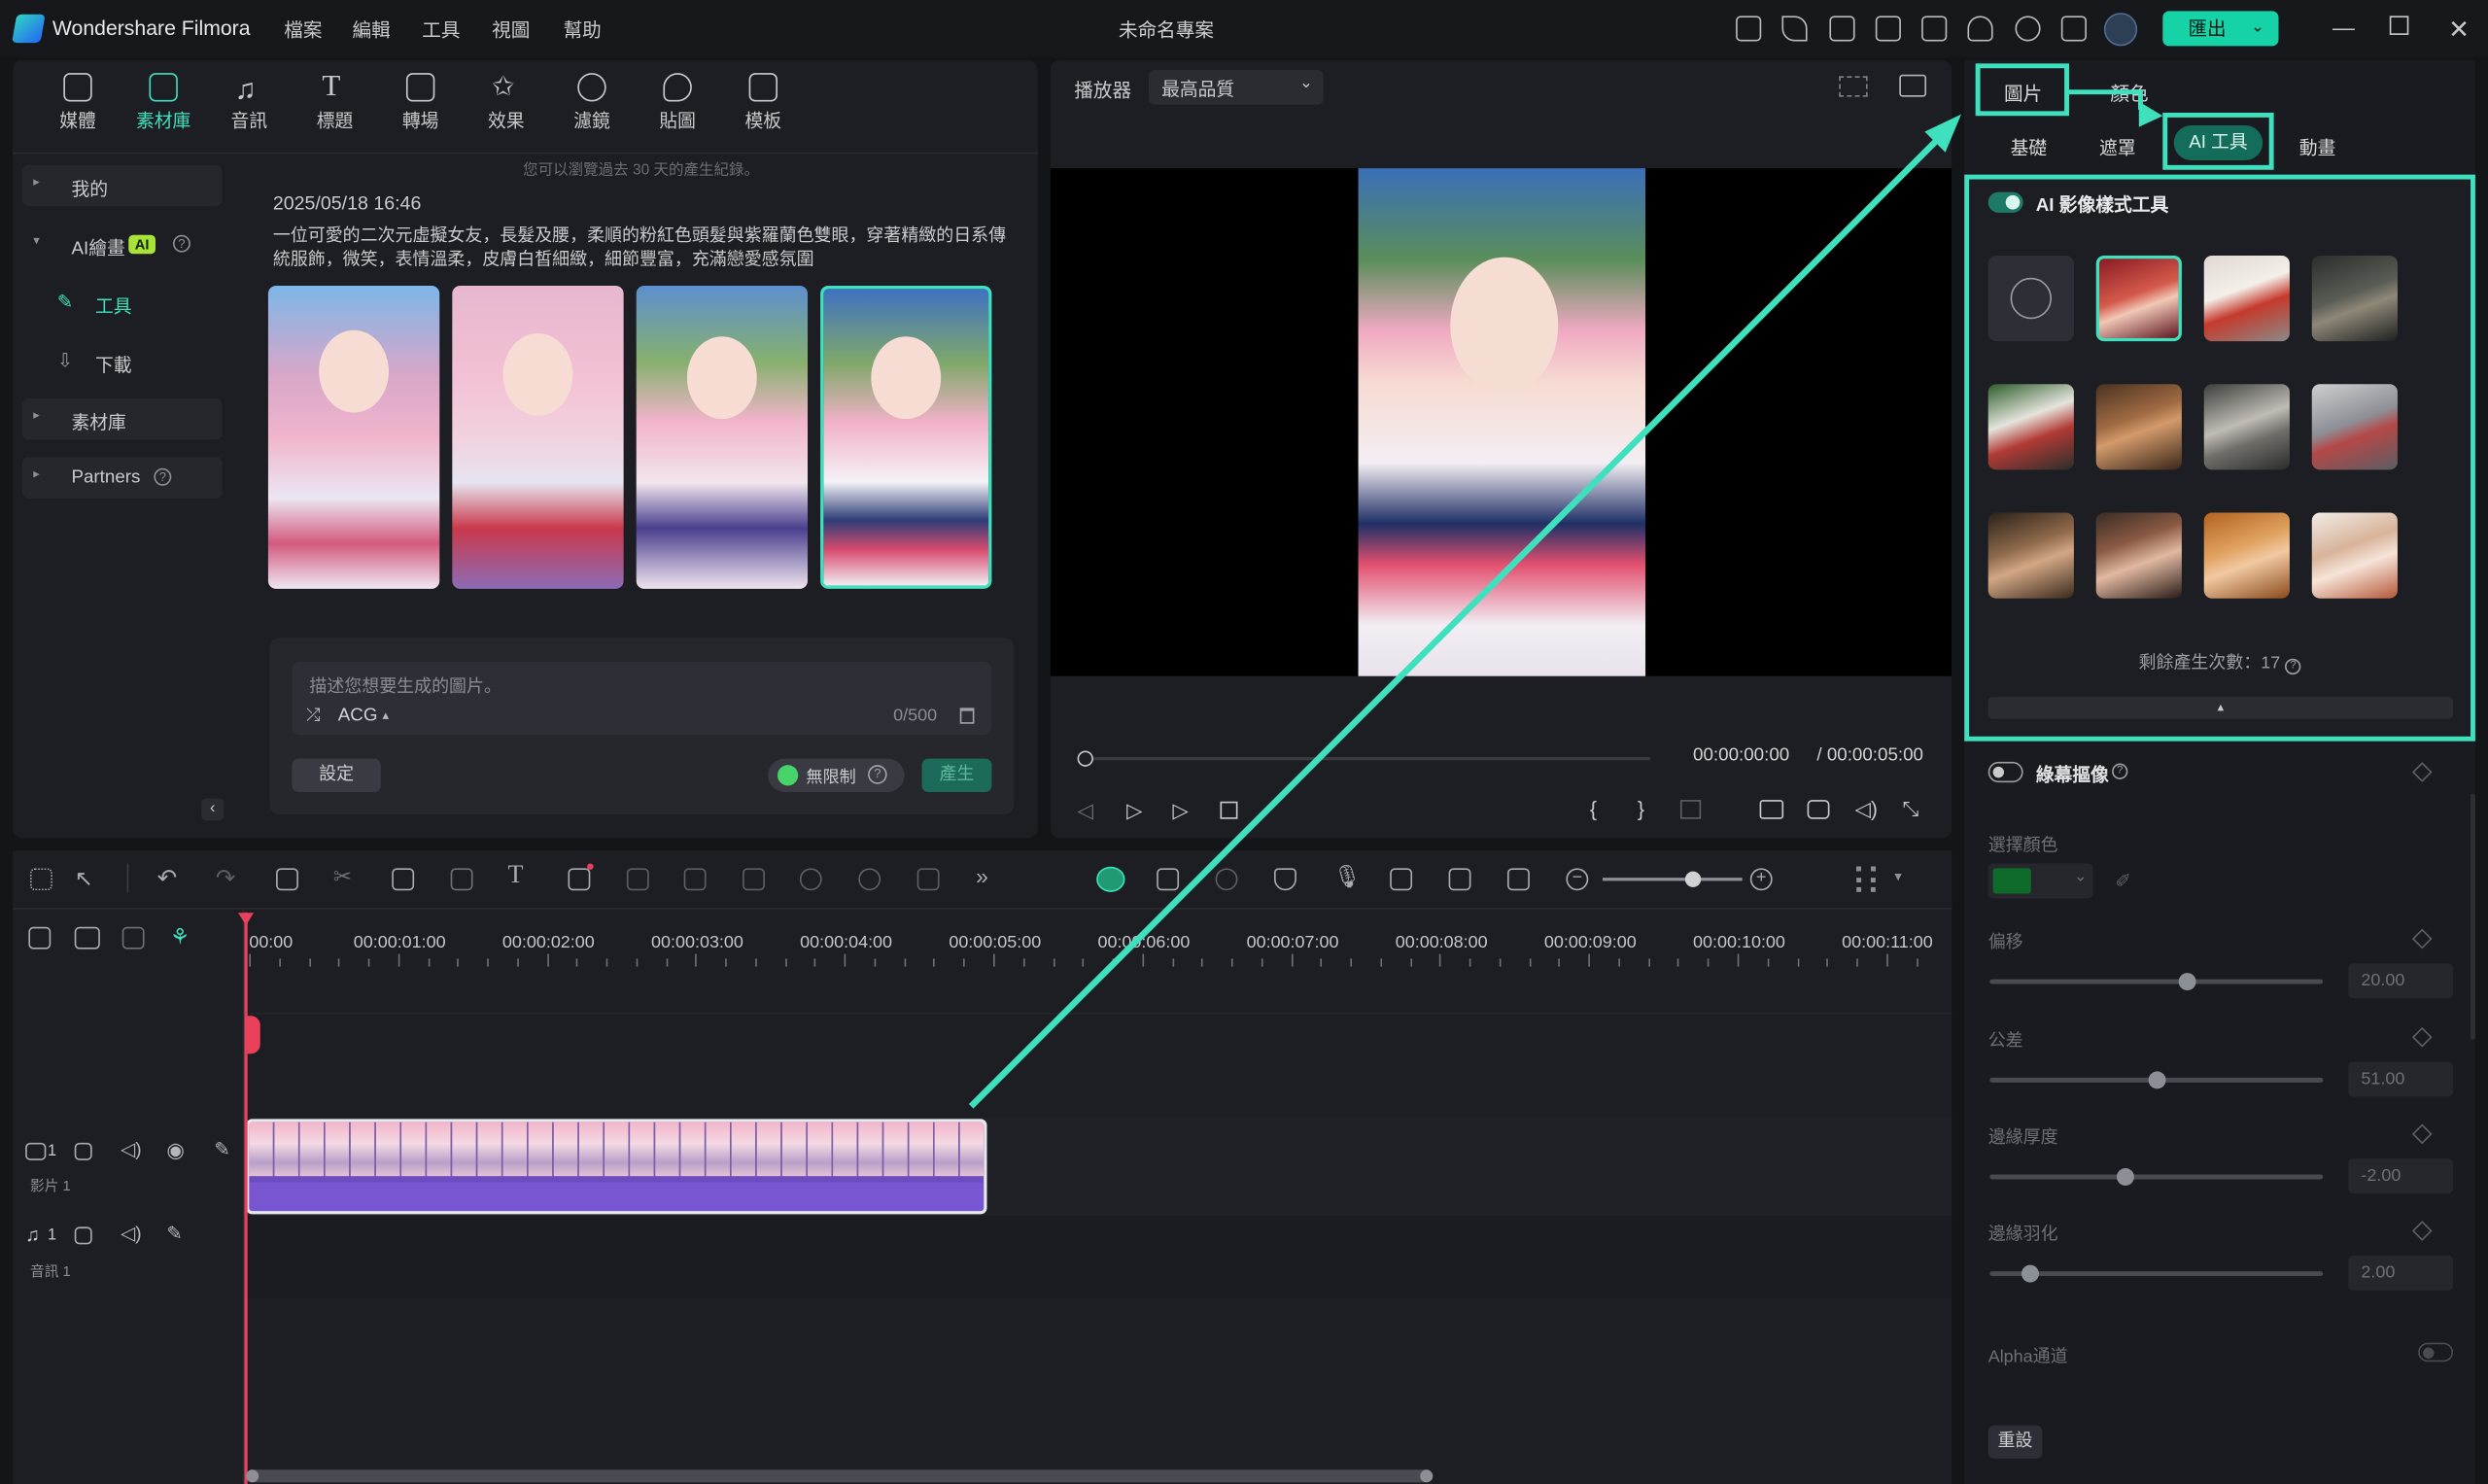  I want to click on reset-button: 重設, so click(2015, 1442).